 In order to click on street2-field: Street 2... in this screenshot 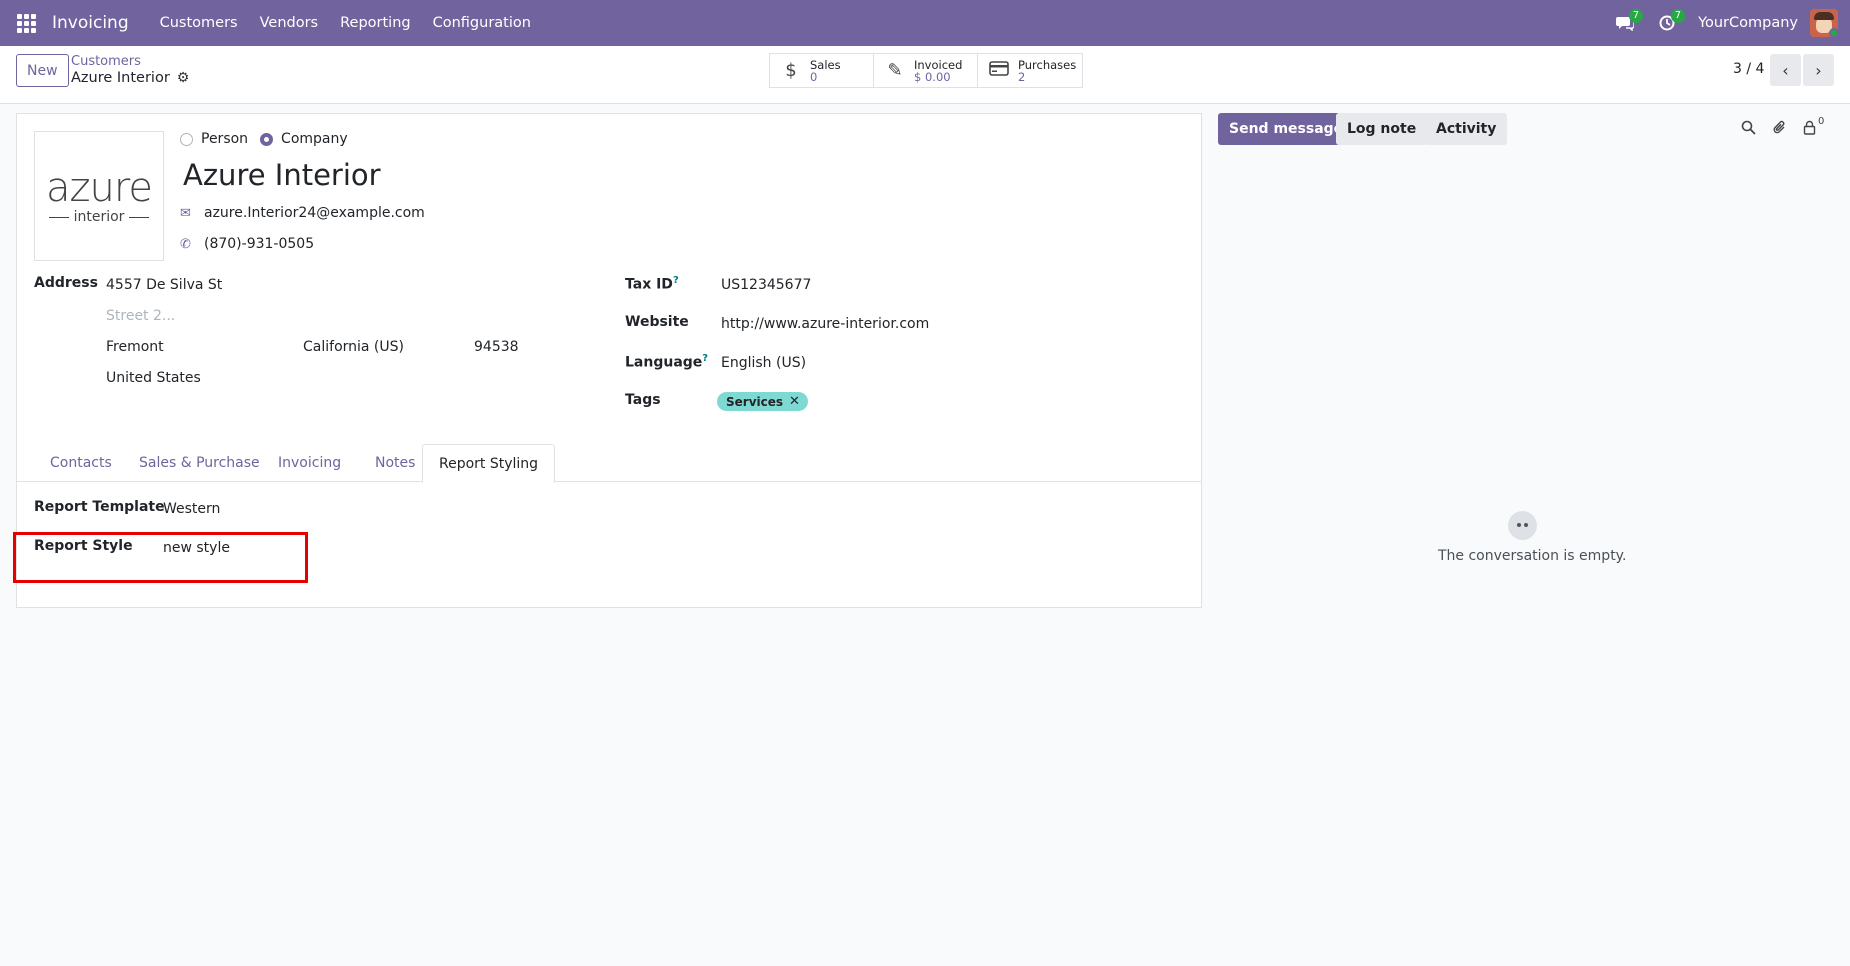, I will do `click(140, 316)`.